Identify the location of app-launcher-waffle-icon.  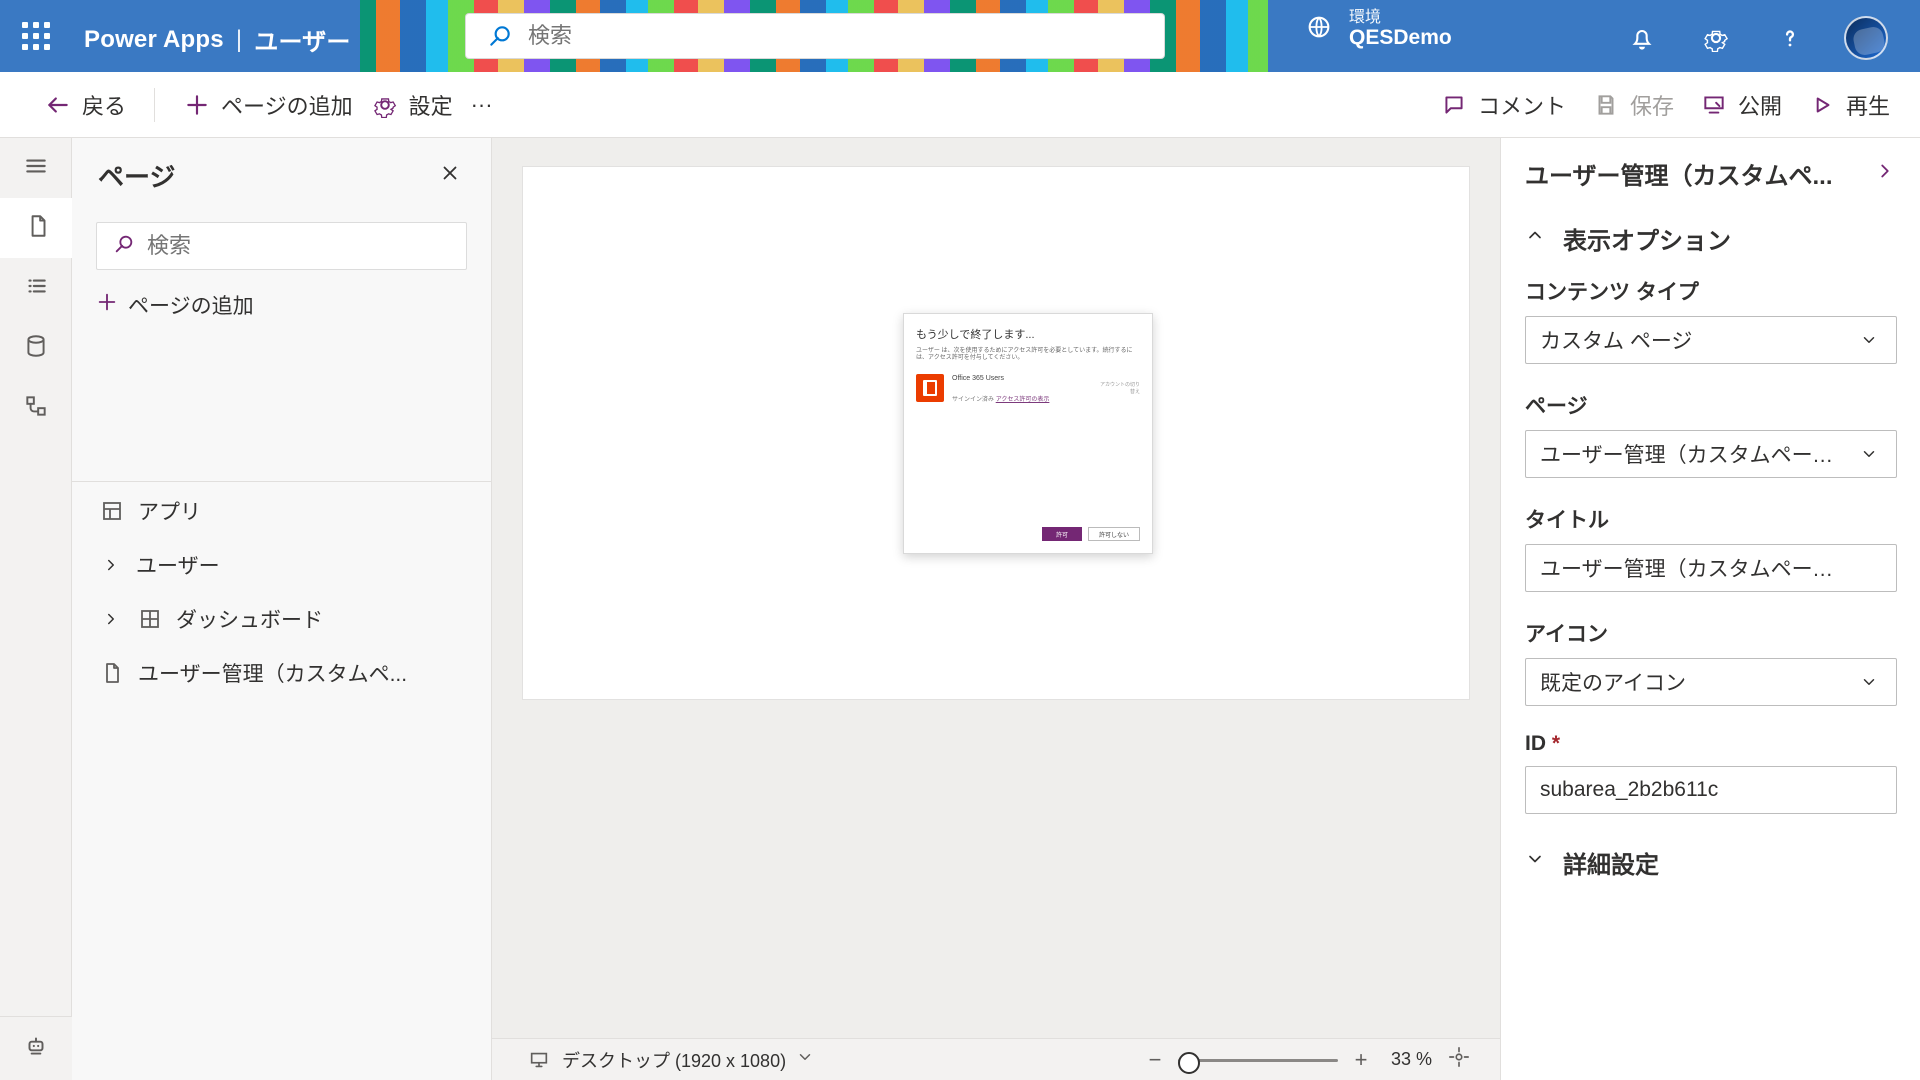
(36, 36).